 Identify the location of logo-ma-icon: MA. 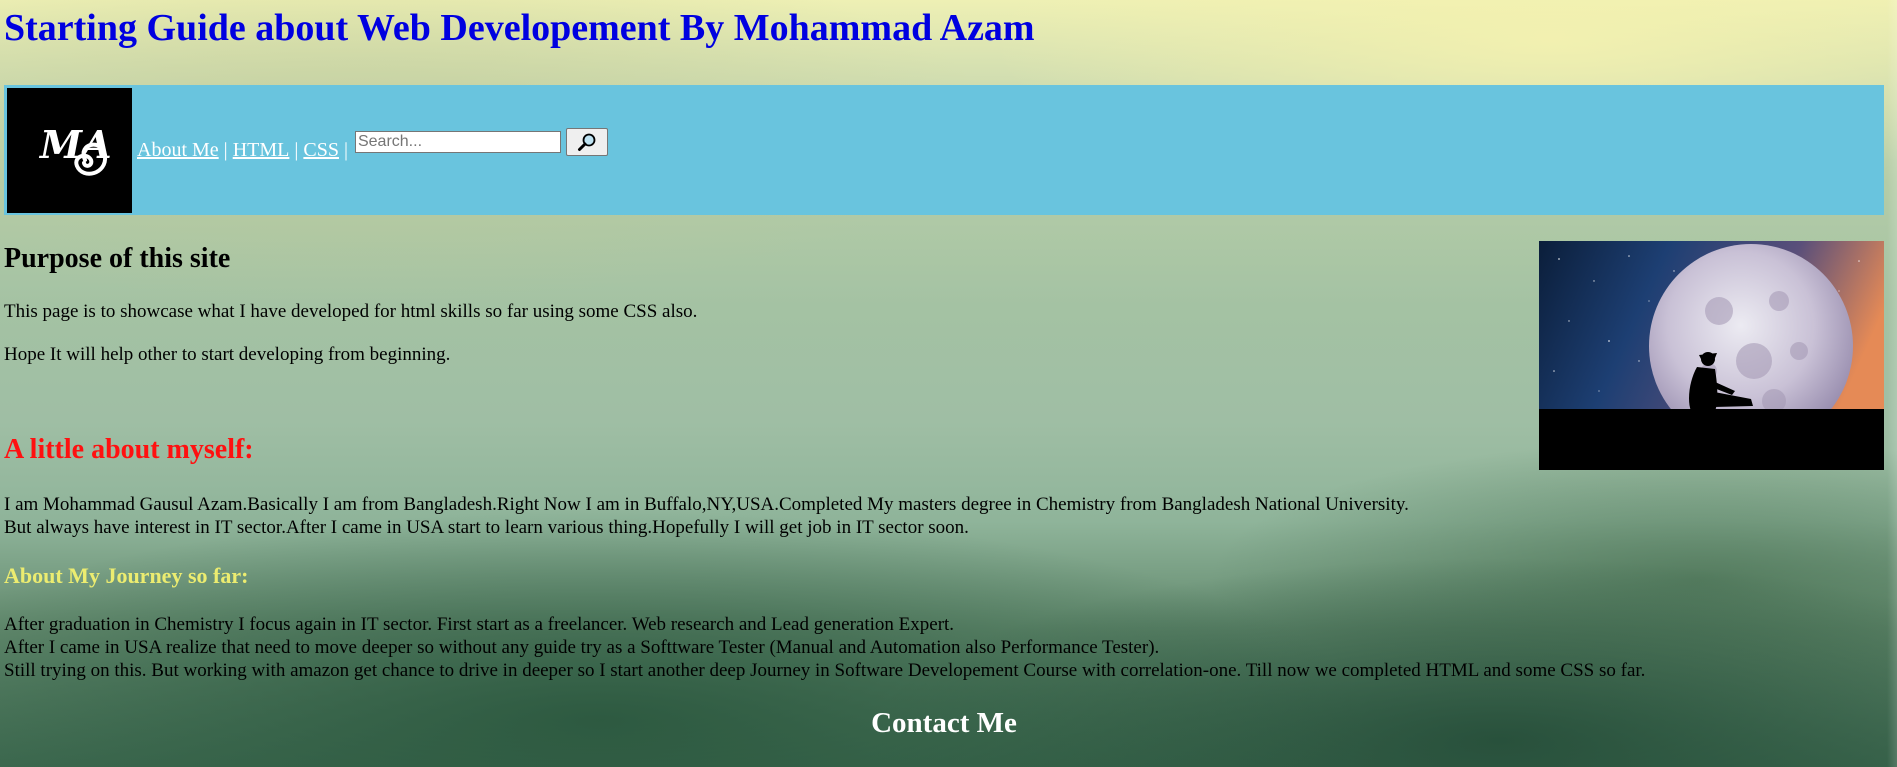
(75, 149).